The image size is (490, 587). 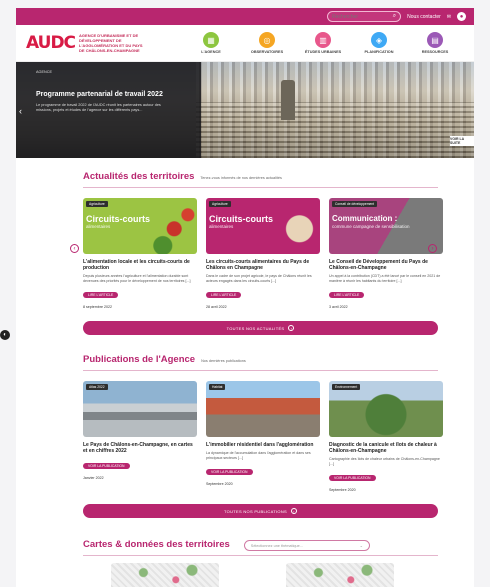 I want to click on hero-title: Programme partenarial de travail 2022, so click(x=112, y=94).